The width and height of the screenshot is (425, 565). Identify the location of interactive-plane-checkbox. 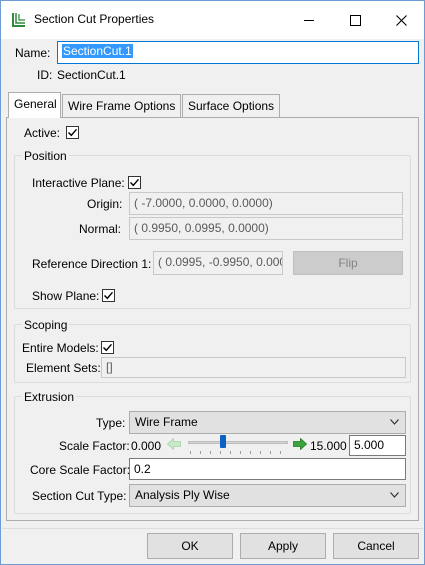
(134, 182).